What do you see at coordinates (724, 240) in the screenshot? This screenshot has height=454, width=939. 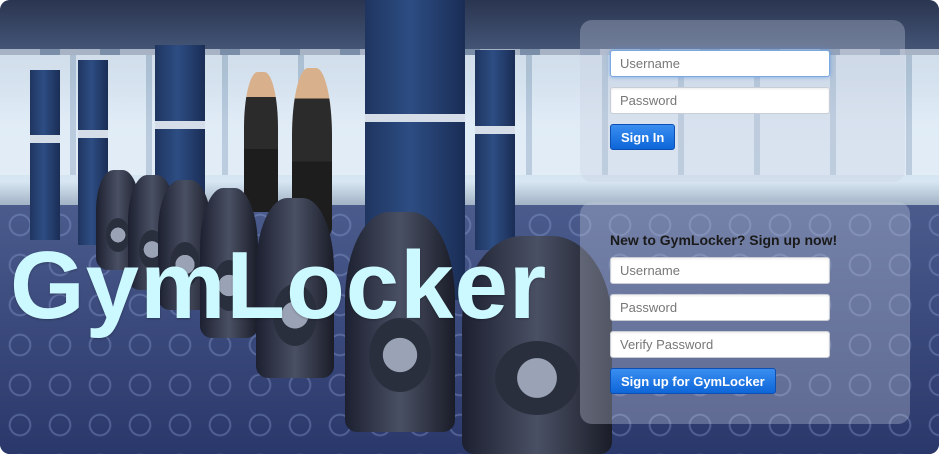 I see `signup-heading: New to GymLocker? Sign up now!` at bounding box center [724, 240].